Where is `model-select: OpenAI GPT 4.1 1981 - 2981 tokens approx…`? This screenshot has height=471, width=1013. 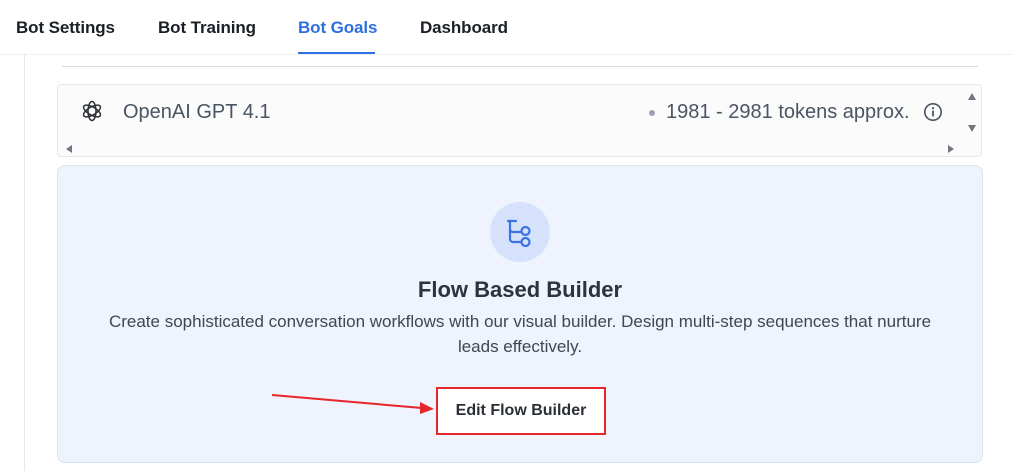
model-select: OpenAI GPT 4.1 1981 - 2981 tokens approx… is located at coordinates (519, 120).